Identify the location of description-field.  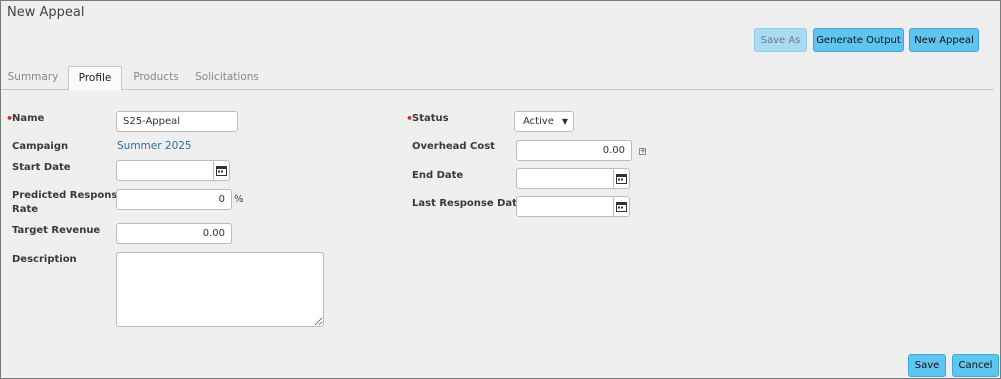
(220, 289).